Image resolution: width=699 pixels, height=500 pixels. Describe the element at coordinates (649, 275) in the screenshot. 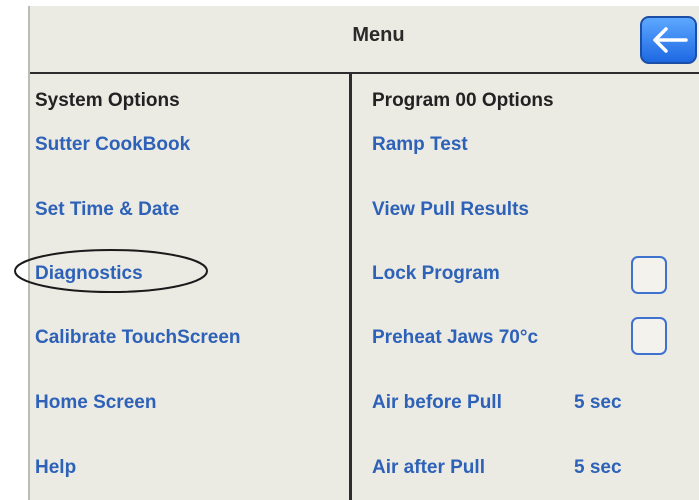

I see `lock-program-checkbox` at that location.